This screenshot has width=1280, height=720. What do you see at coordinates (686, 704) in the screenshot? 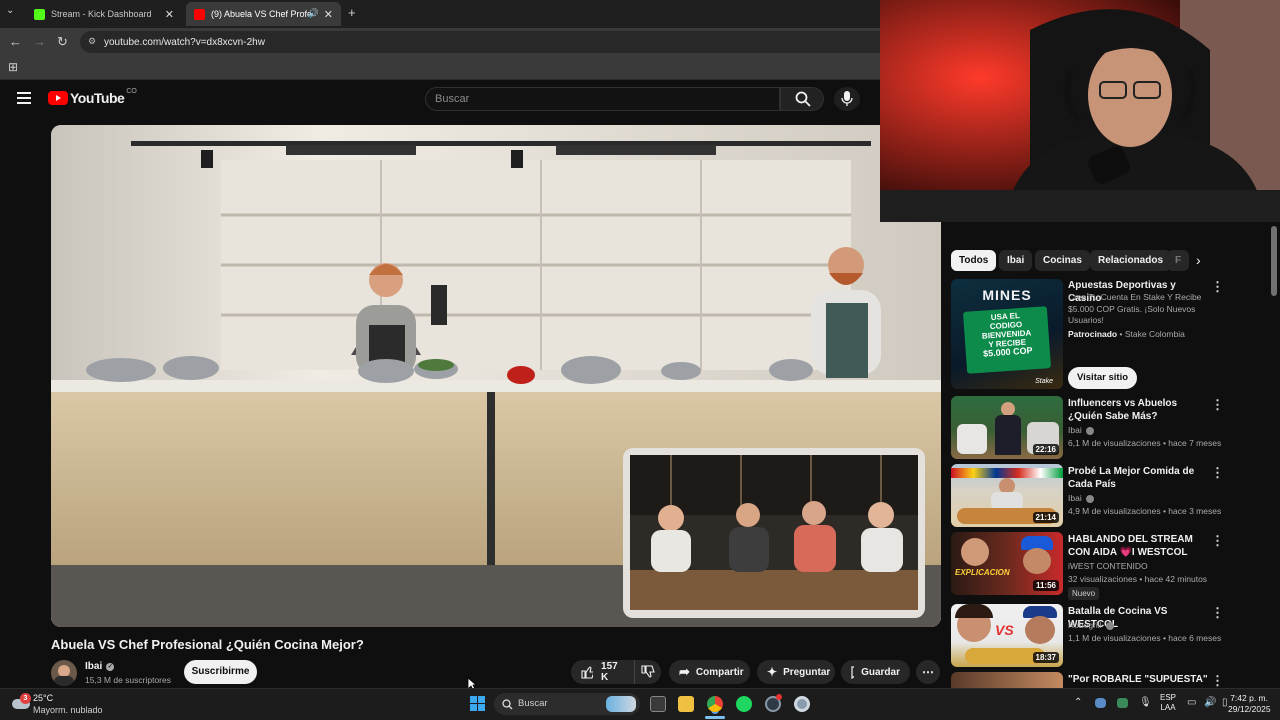
I see `file-explorer-icon` at bounding box center [686, 704].